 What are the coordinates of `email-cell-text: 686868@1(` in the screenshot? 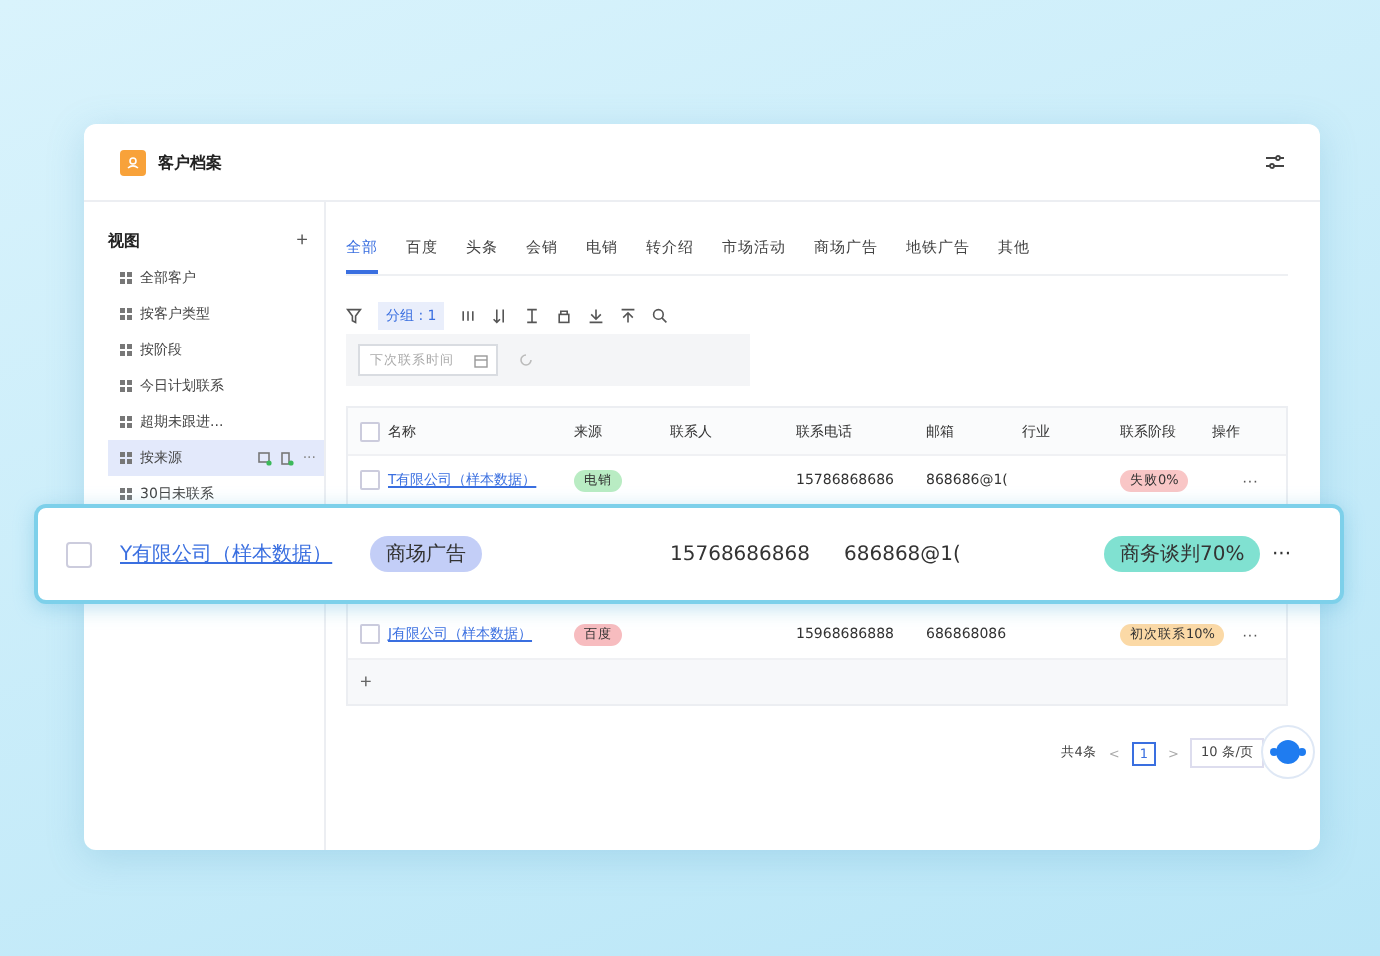 It's located at (903, 554).